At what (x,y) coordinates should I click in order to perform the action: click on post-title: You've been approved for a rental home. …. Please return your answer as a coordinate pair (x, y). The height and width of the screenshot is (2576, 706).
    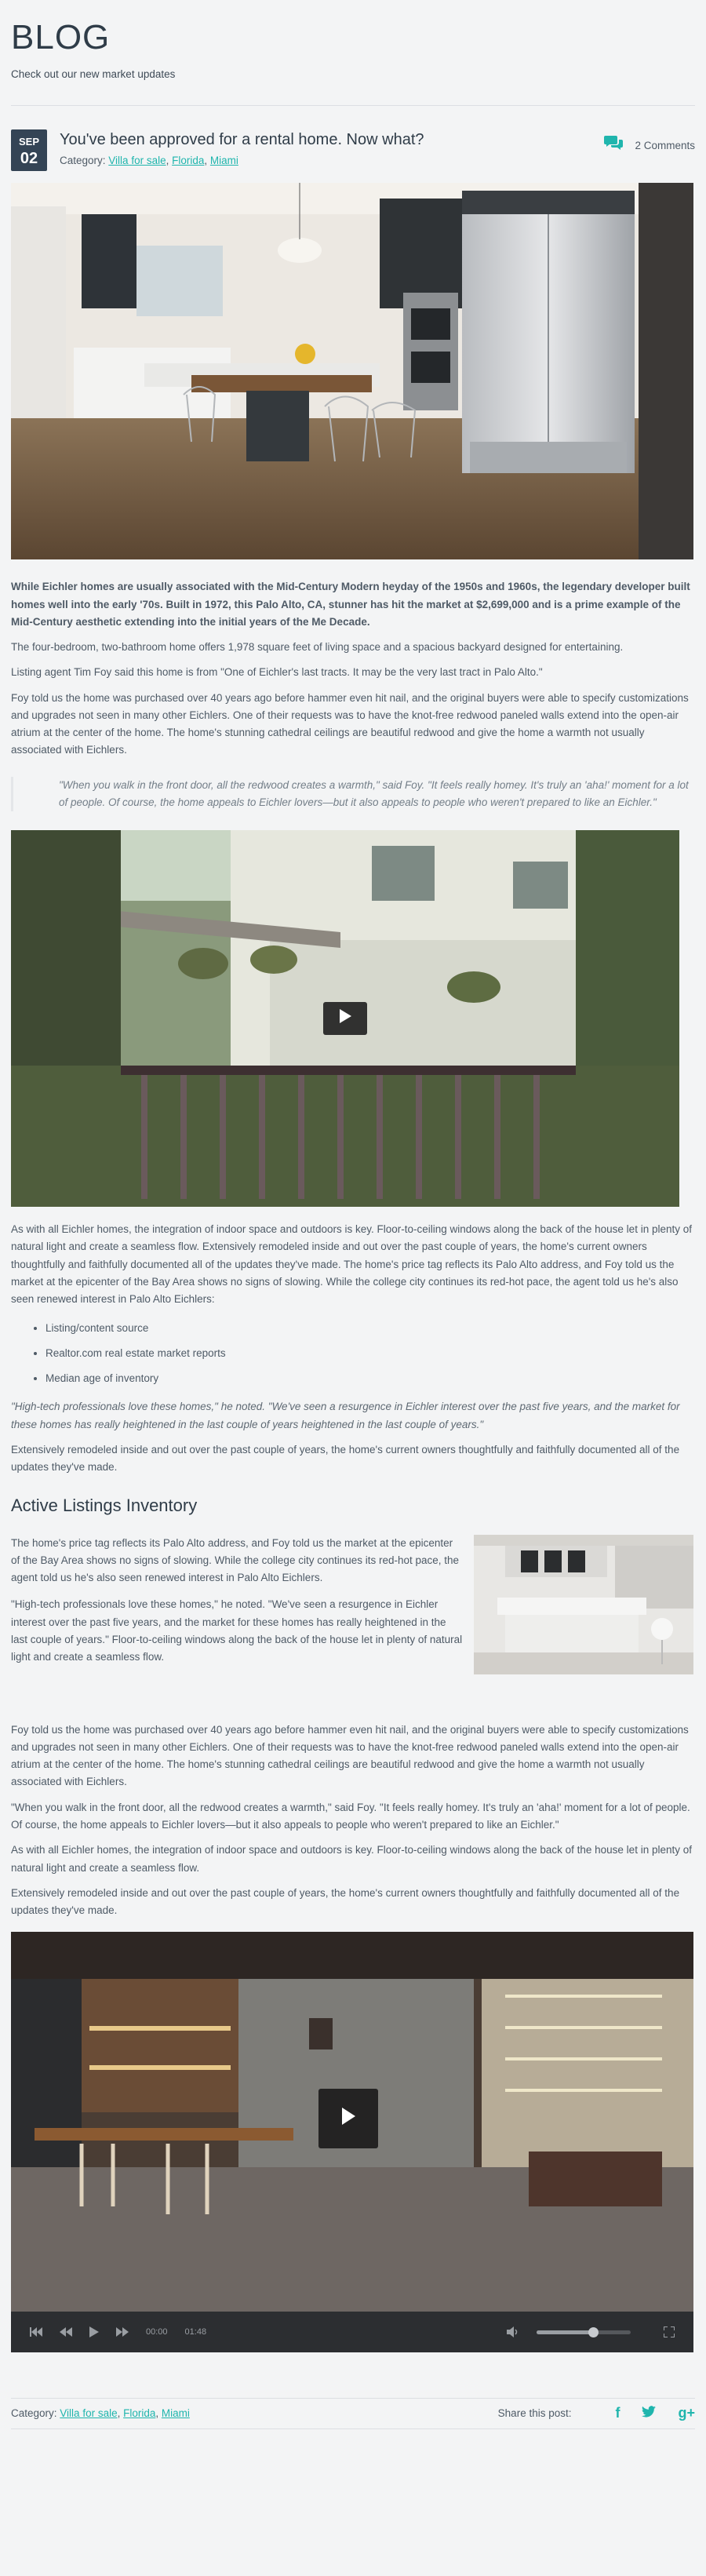
    Looking at the image, I should click on (242, 139).